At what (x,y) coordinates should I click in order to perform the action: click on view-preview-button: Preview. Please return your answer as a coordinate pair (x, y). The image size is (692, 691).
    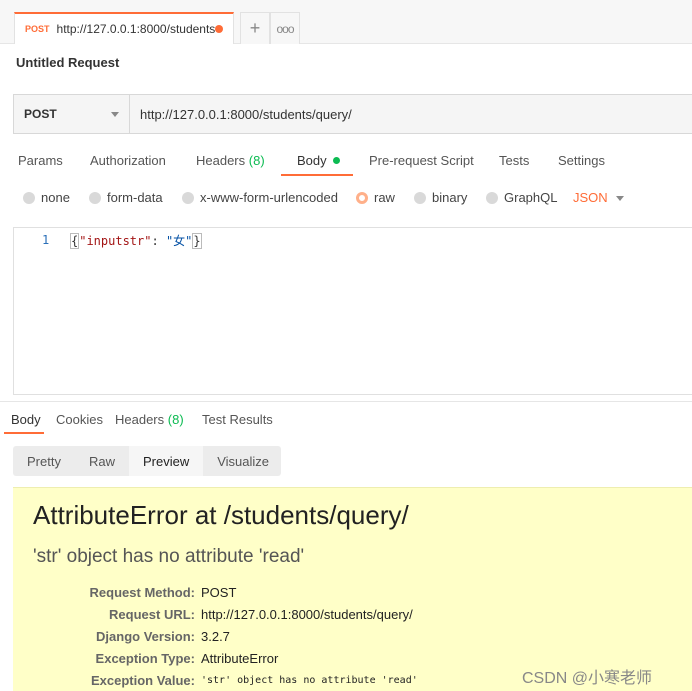
    Looking at the image, I should click on (166, 461).